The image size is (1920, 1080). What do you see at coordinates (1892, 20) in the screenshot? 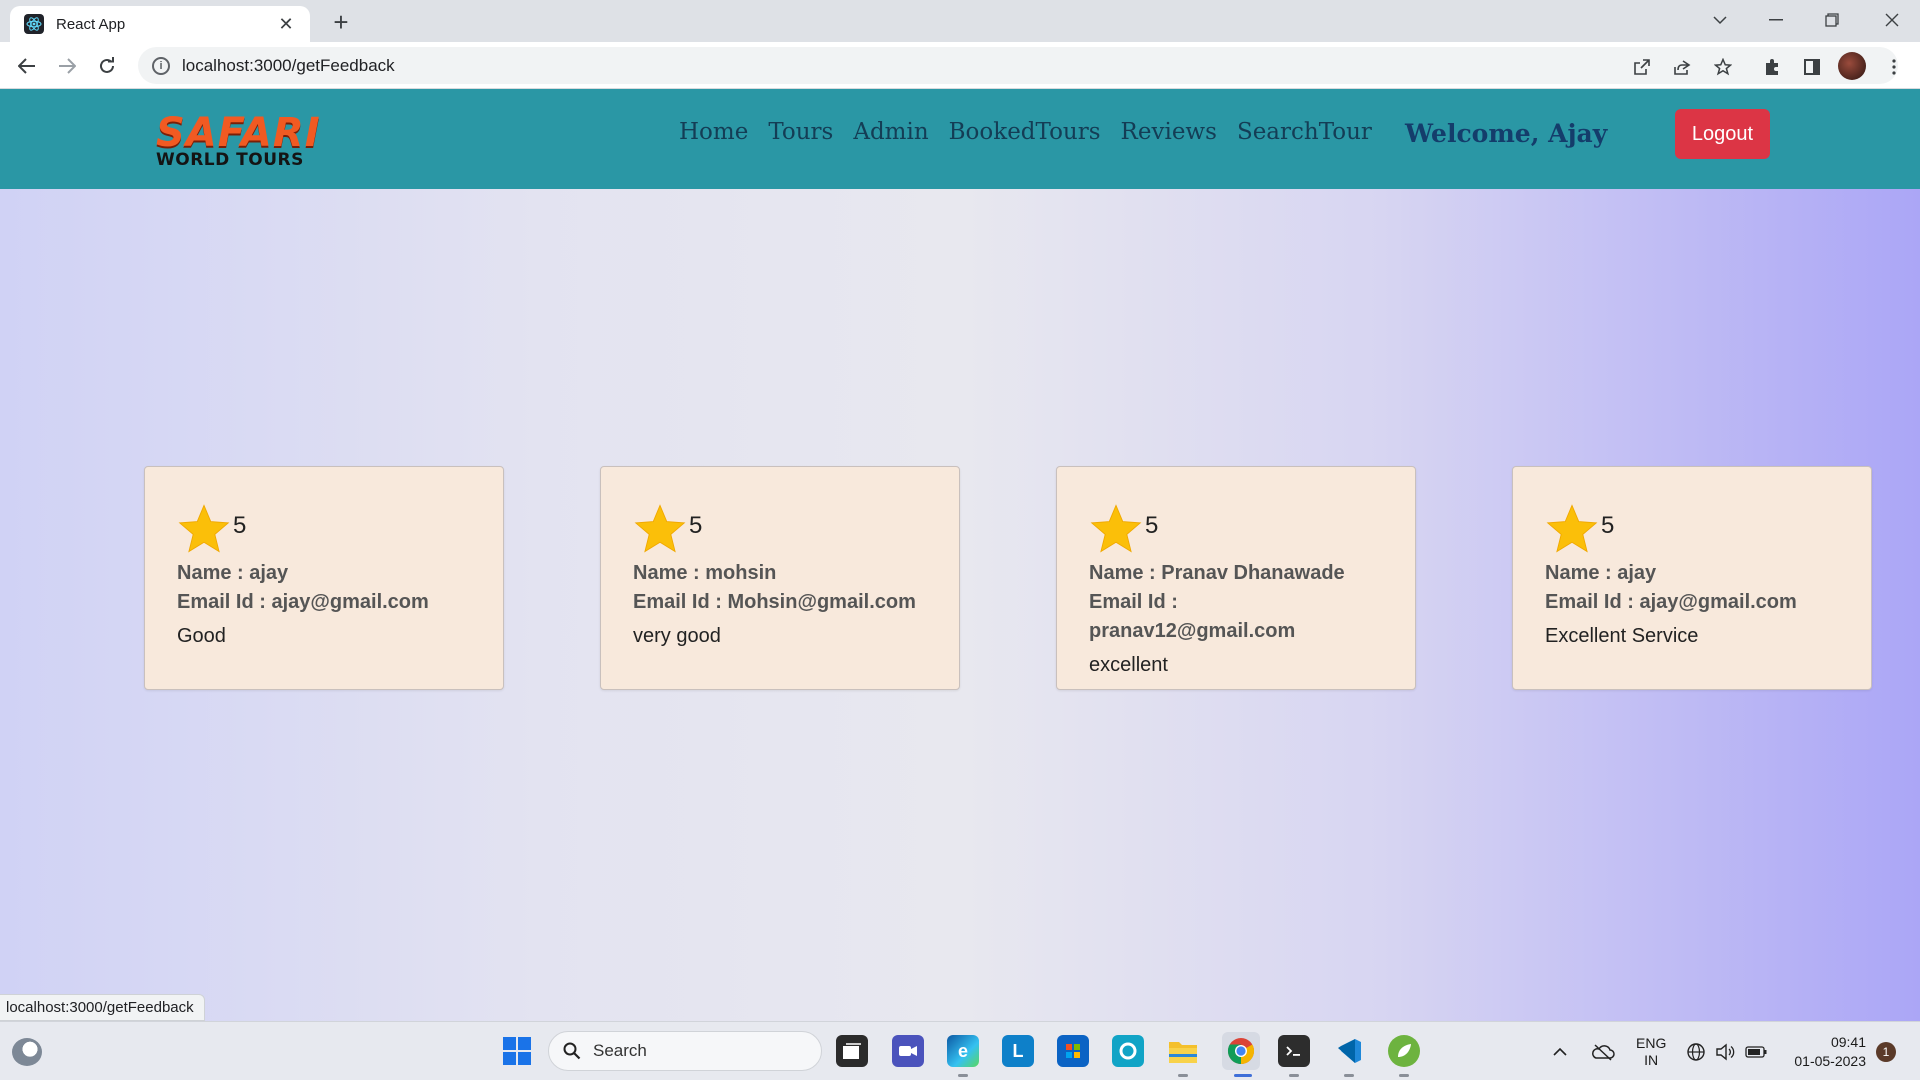
I see `close-window-icon` at bounding box center [1892, 20].